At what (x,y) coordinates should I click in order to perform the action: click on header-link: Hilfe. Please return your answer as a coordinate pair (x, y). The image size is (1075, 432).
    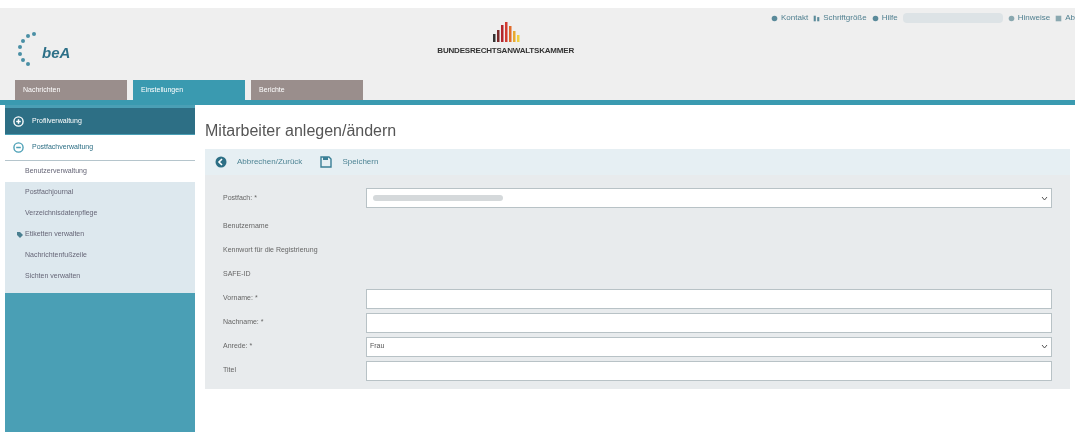
    Looking at the image, I should click on (884, 18).